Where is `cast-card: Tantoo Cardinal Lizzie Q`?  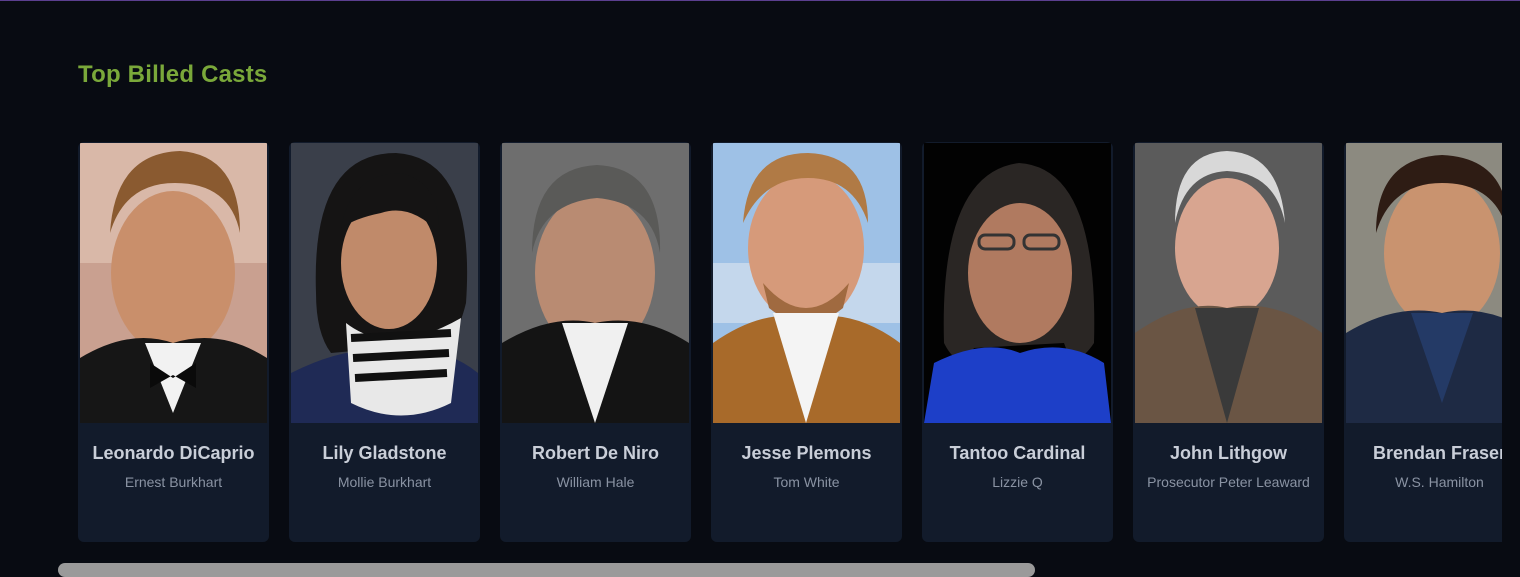 cast-card: Tantoo Cardinal Lizzie Q is located at coordinates (1017, 342).